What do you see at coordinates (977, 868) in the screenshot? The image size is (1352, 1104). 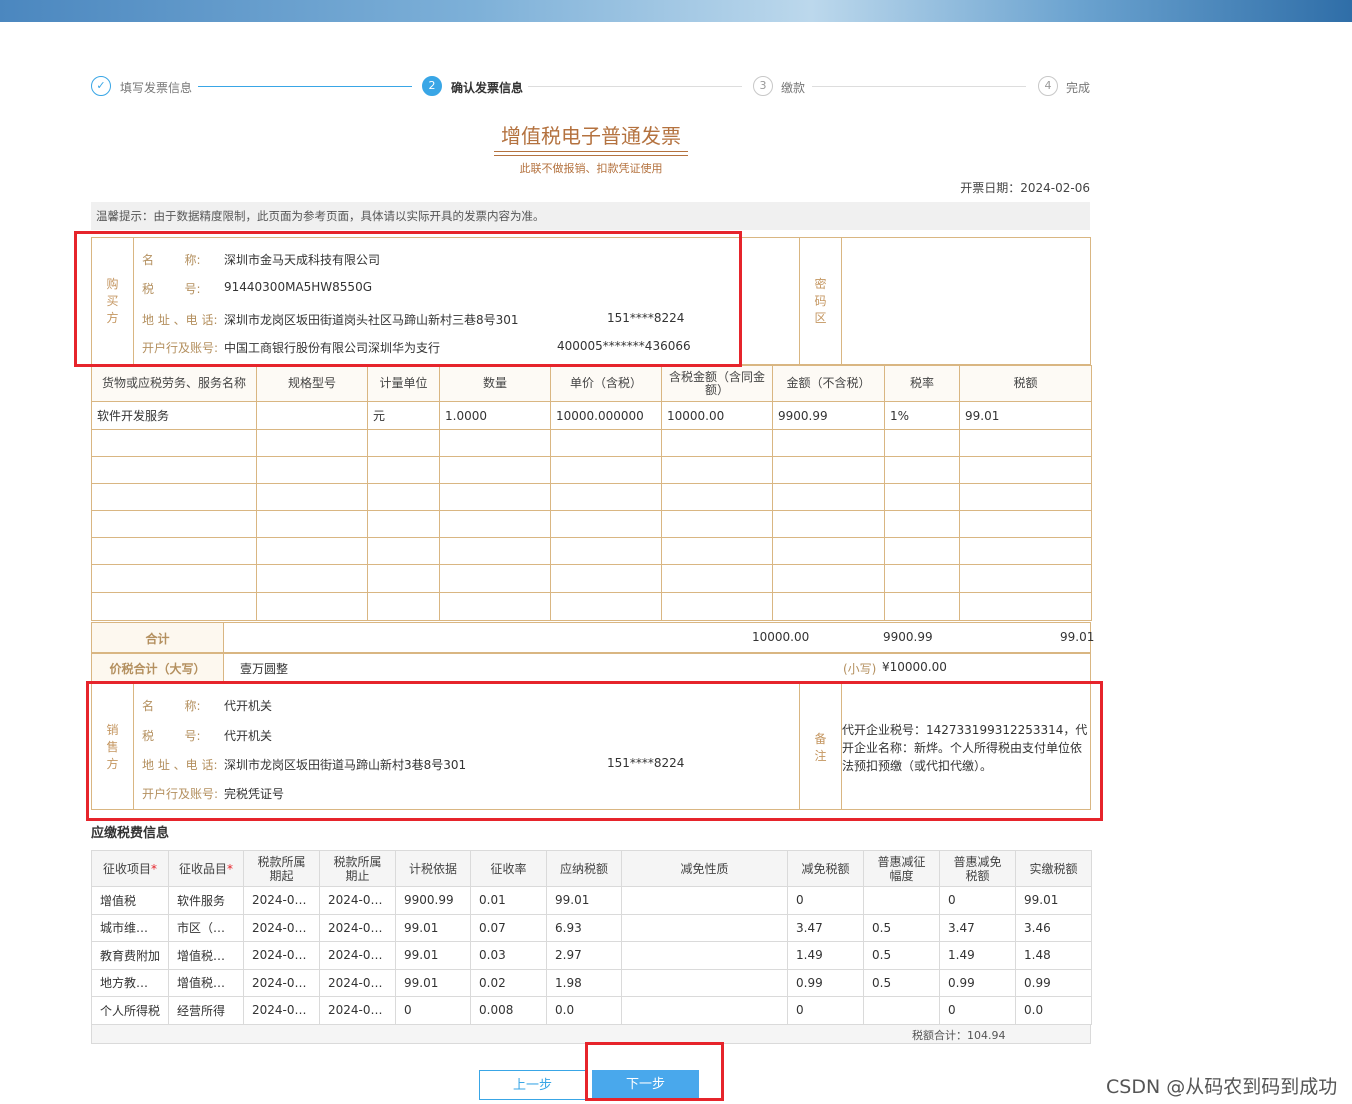 I see `col-header: 普惠减免税额` at bounding box center [977, 868].